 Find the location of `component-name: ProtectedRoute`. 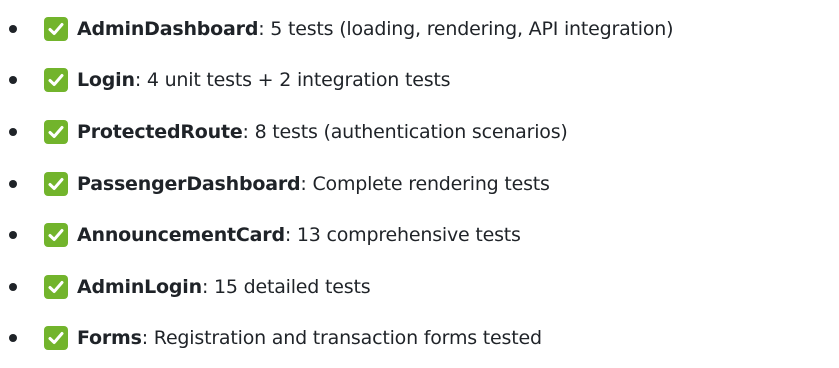

component-name: ProtectedRoute is located at coordinates (160, 131).